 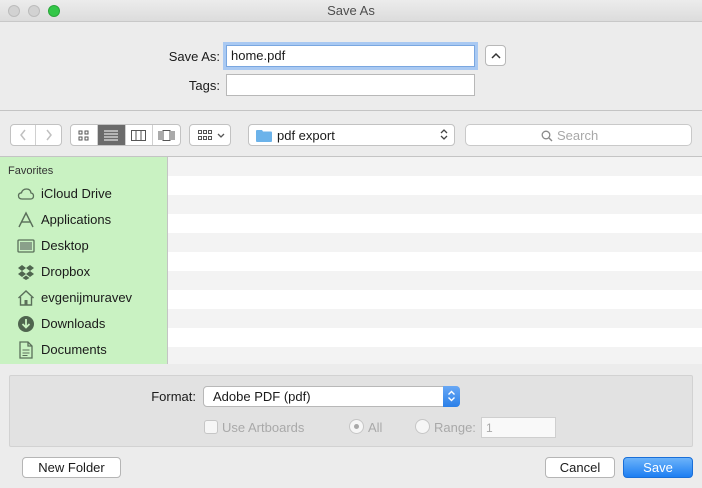 What do you see at coordinates (71, 467) in the screenshot?
I see `new-folder-button: New Folder` at bounding box center [71, 467].